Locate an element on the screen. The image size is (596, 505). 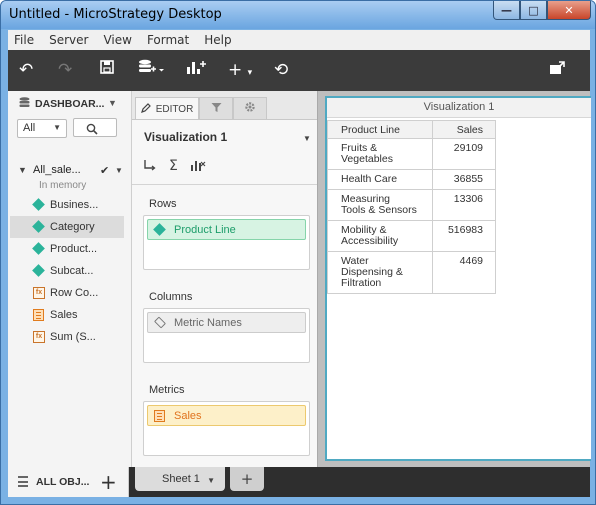
bar-chart-plus-icon is located at coordinates (196, 67).